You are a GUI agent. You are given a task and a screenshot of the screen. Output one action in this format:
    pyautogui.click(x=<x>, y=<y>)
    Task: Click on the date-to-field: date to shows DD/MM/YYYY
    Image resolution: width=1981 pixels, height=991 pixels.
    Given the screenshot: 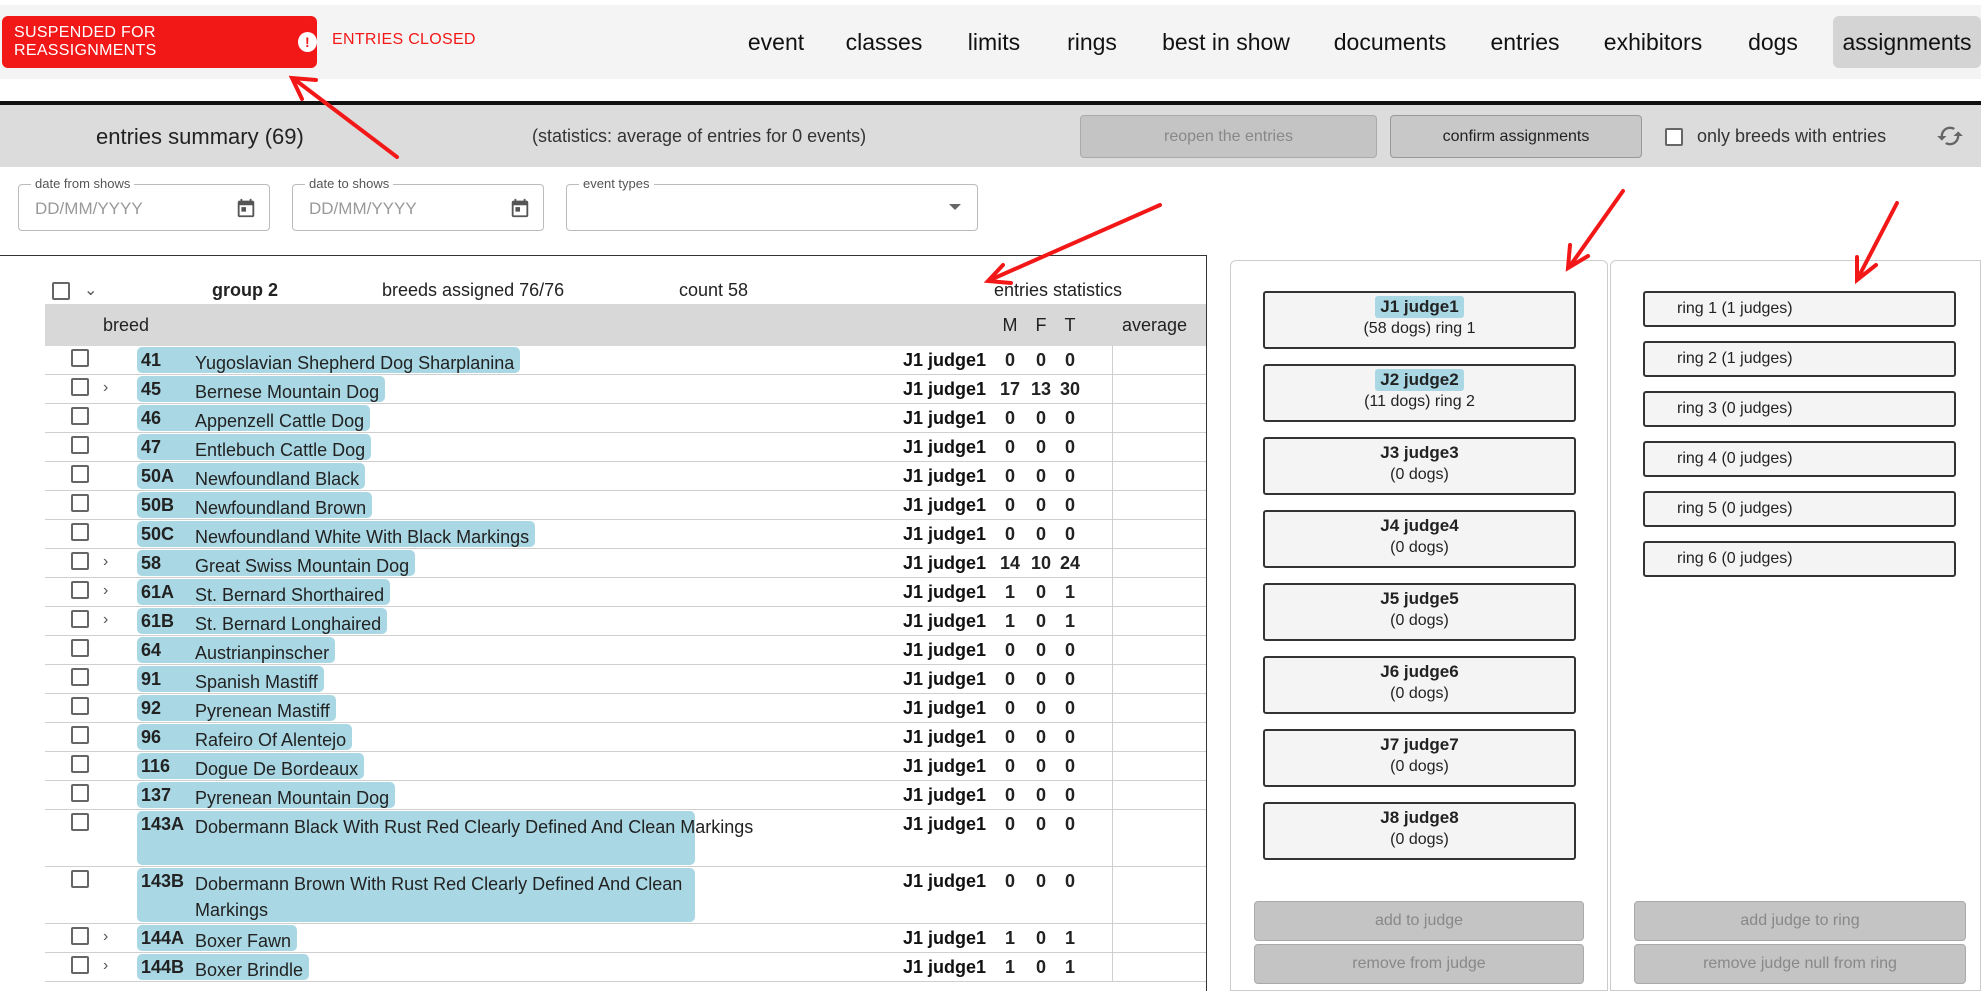 What is the action you would take?
    pyautogui.click(x=418, y=203)
    